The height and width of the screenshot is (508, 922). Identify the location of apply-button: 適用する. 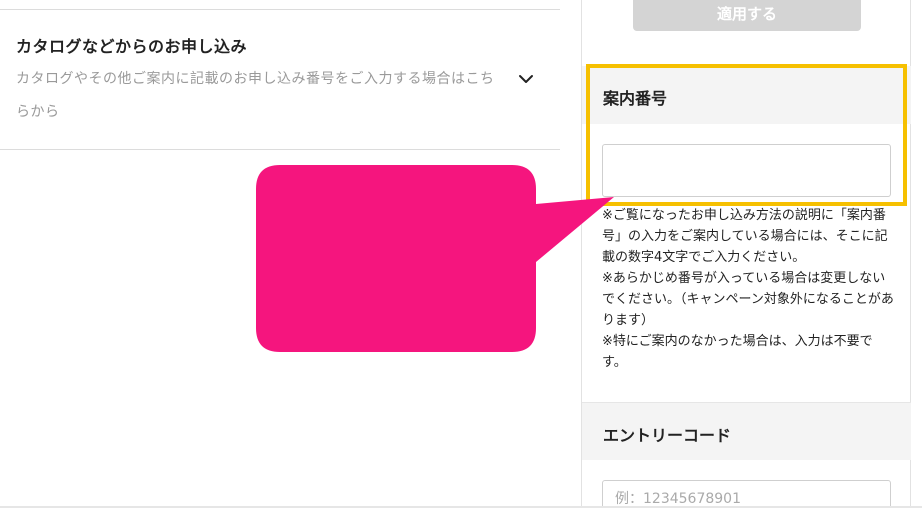
(747, 15).